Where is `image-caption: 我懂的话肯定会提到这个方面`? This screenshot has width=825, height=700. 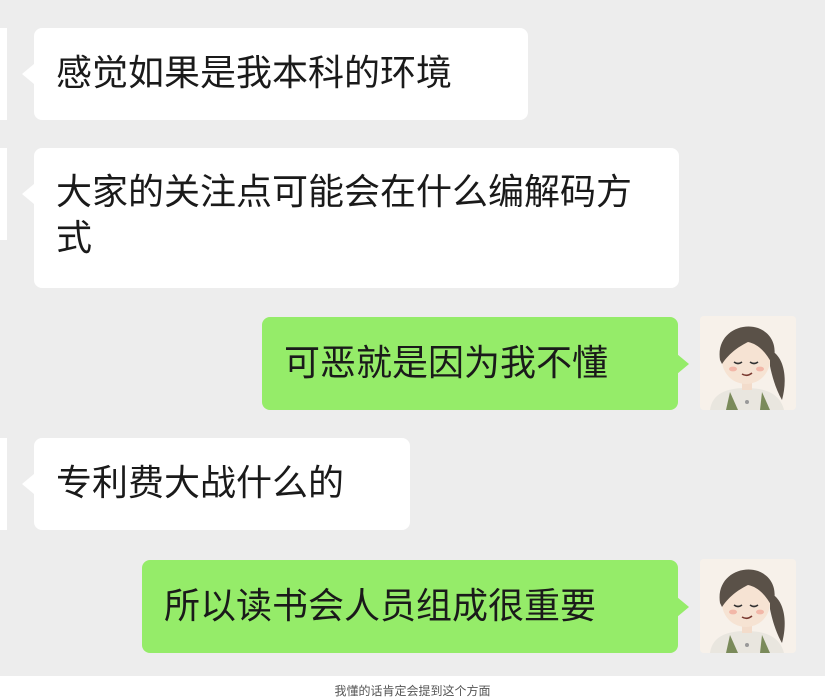 image-caption: 我懂的话肯定会提到这个方面 is located at coordinates (412, 691).